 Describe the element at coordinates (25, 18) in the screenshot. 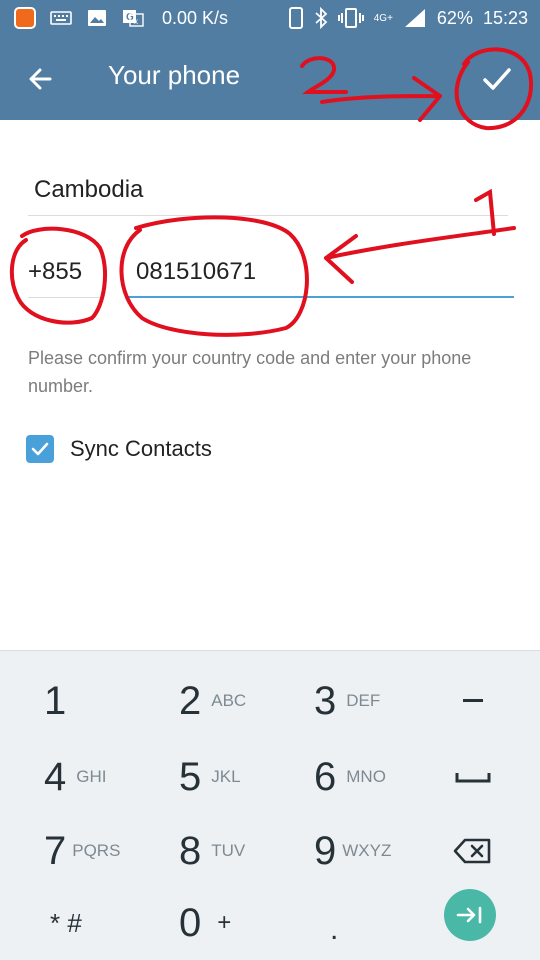

I see `app-icon` at that location.